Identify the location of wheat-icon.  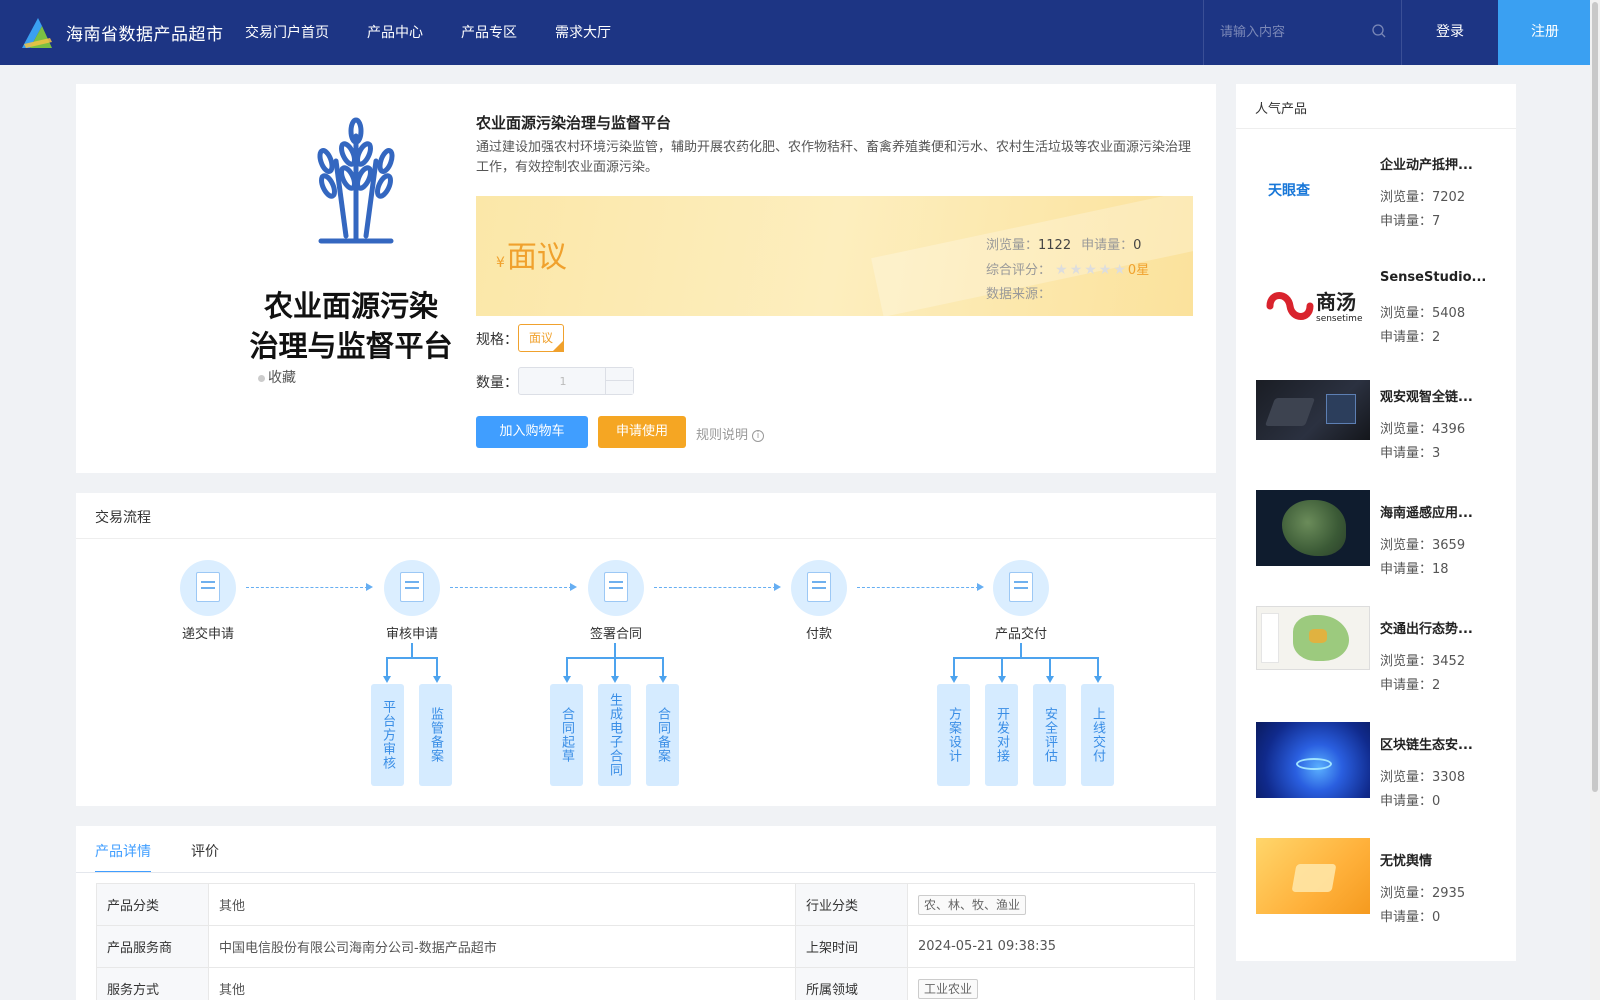
(356, 180).